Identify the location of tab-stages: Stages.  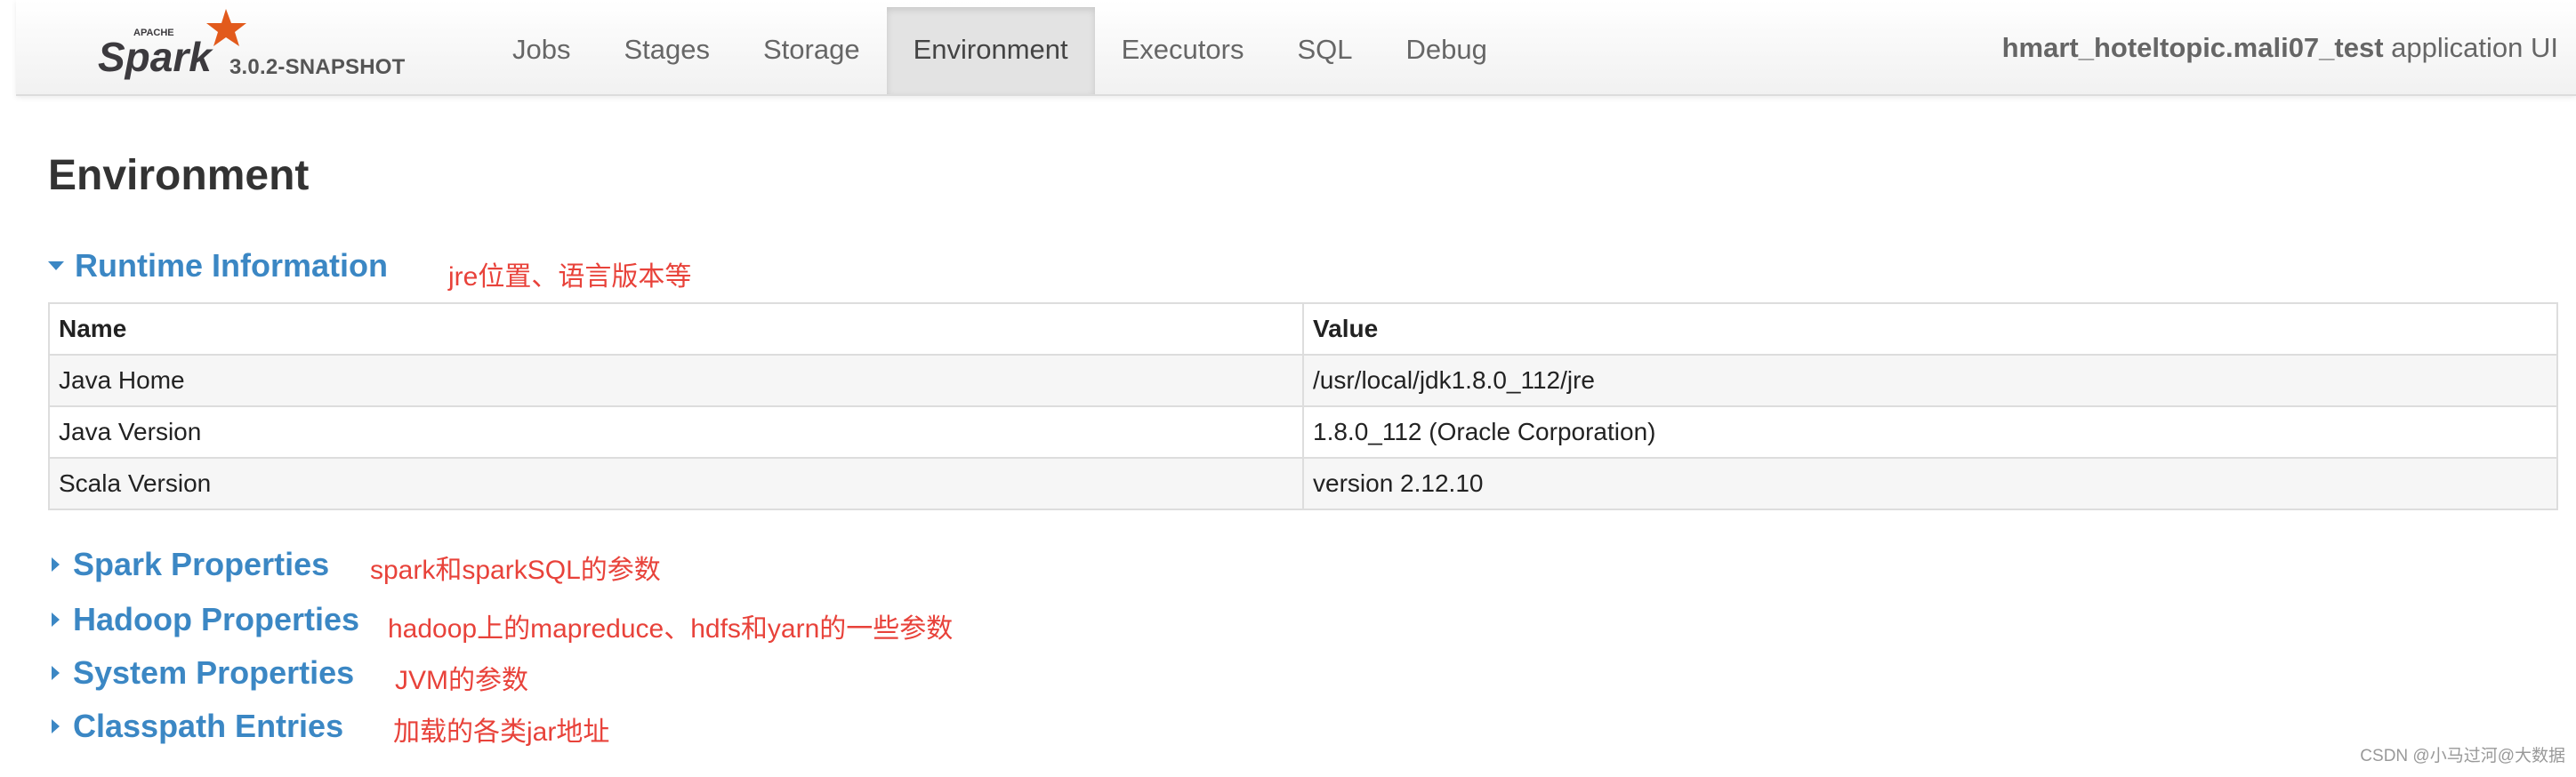
(667, 50).